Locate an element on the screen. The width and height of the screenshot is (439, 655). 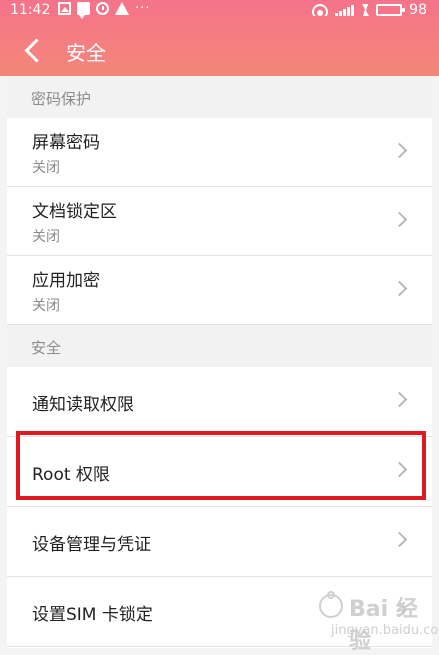
sim-lock-item: 设置SIM 卡锁定 is located at coordinates (219, 612).